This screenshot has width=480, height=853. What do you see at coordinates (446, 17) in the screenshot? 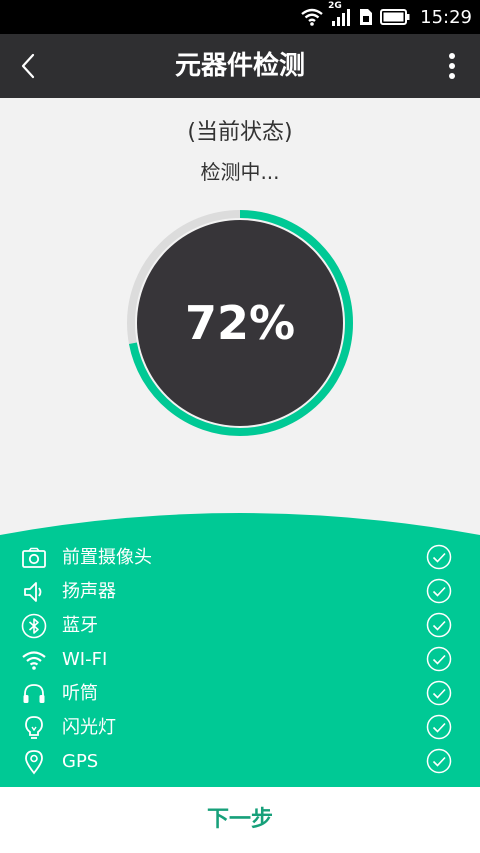
I see `clock: 15:29` at bounding box center [446, 17].